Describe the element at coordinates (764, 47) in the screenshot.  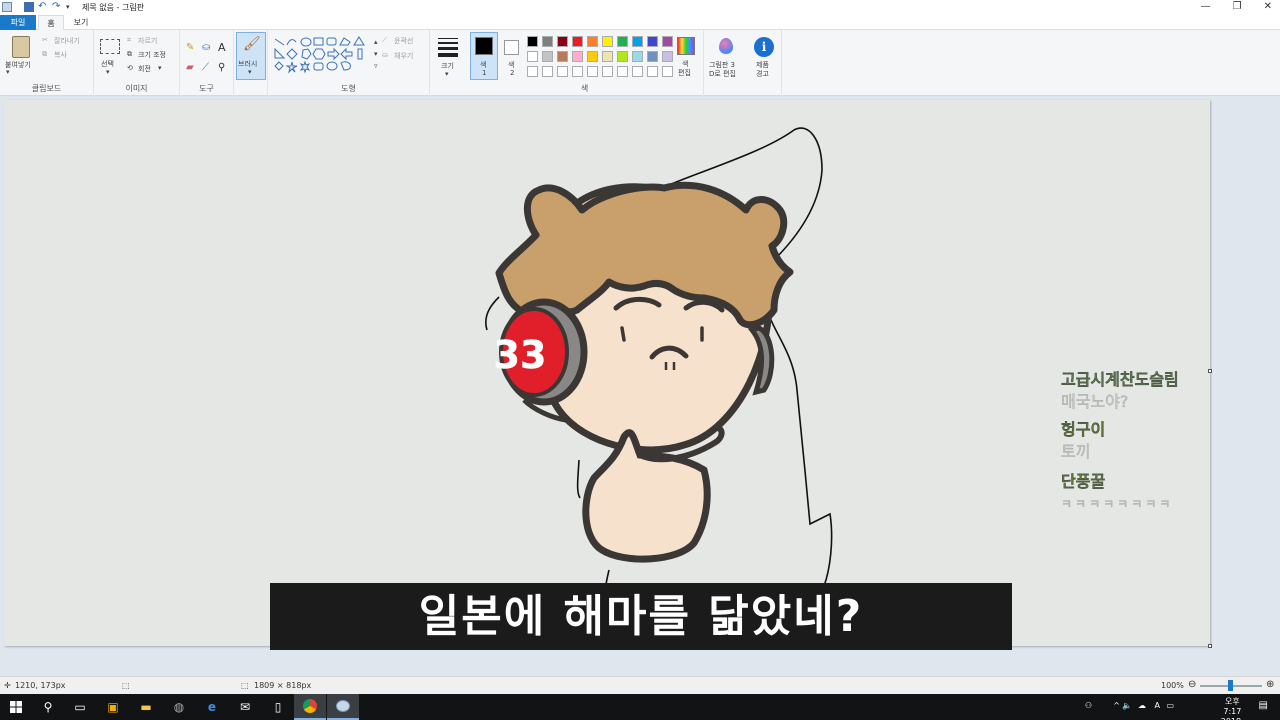
I see `info-icon: i` at that location.